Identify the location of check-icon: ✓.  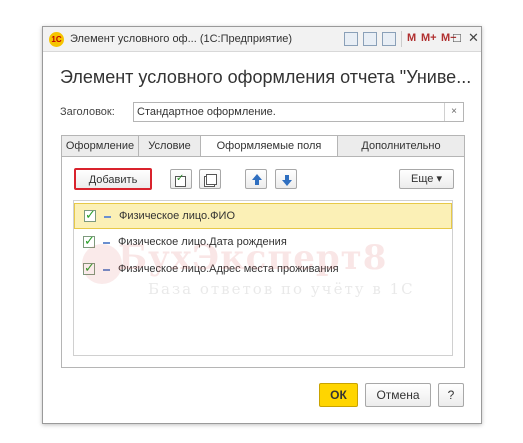
(180, 178).